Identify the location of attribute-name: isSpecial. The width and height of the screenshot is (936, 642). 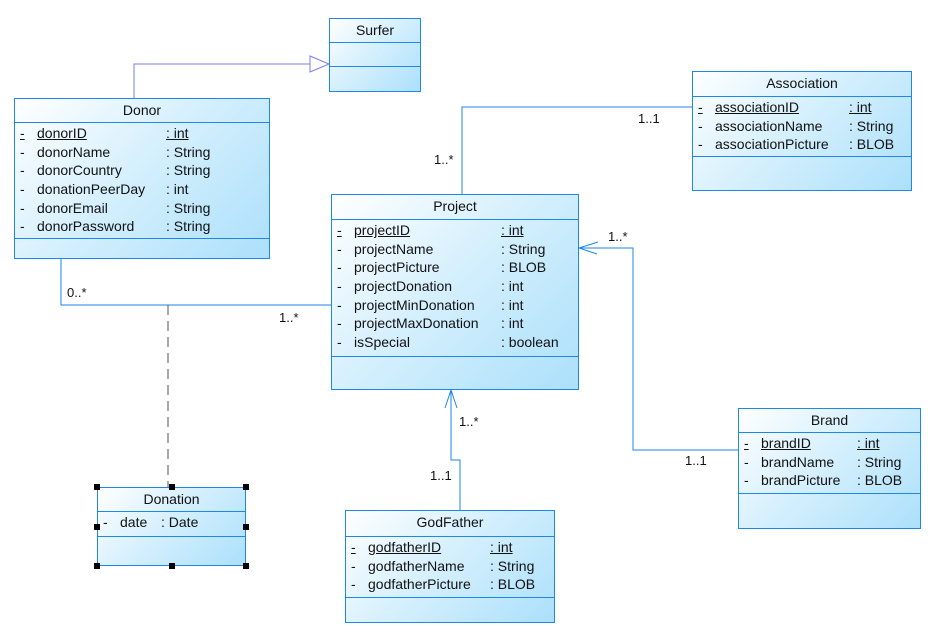
(382, 342).